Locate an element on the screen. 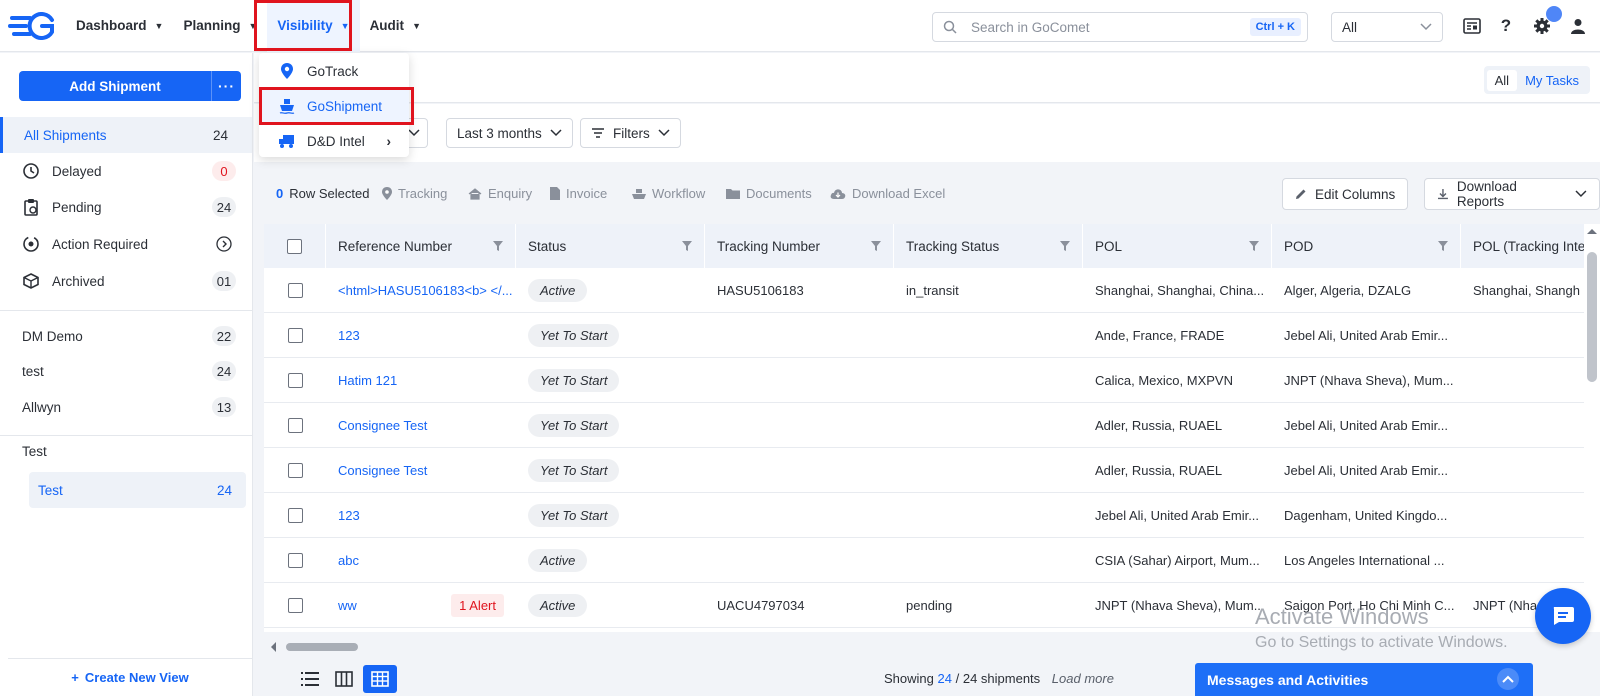  invoice-action: Invoice is located at coordinates (578, 193).